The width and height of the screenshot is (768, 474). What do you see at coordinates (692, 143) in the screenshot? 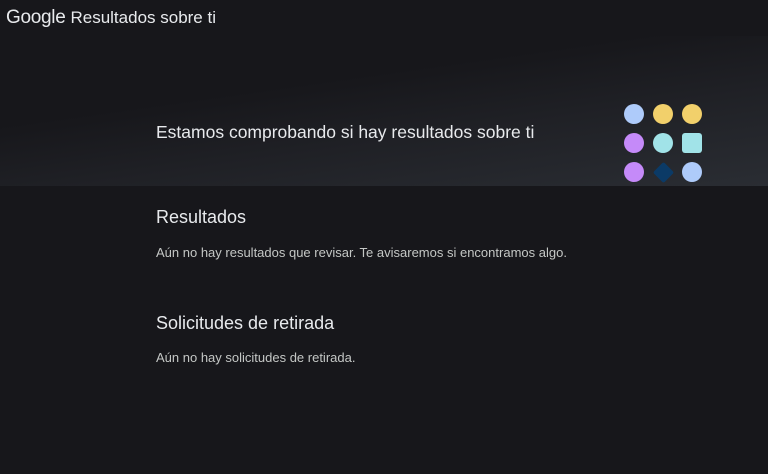
I see `teal-square-icon` at bounding box center [692, 143].